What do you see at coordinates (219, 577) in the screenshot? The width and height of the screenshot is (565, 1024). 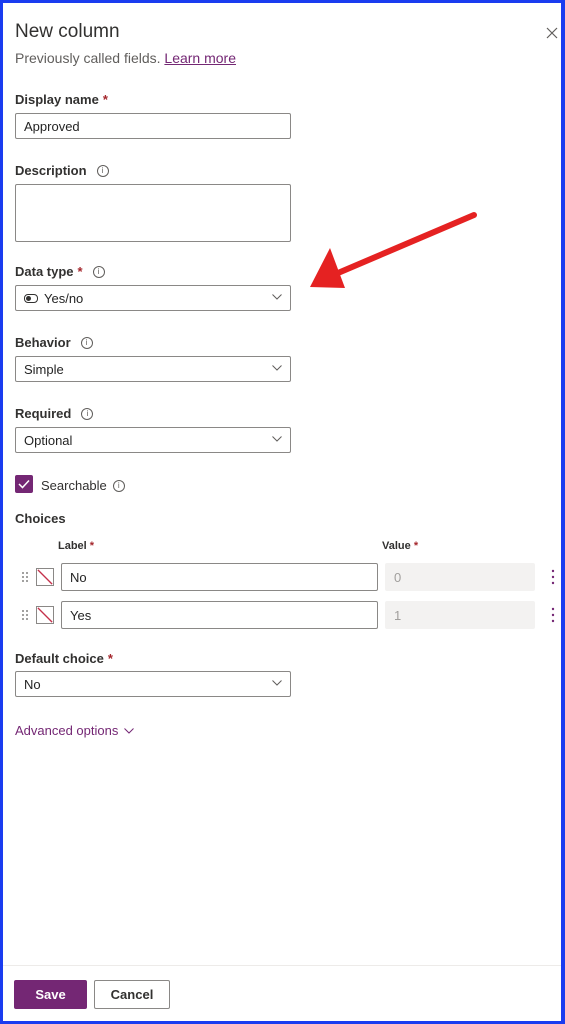 I see `choice-label-input: No` at bounding box center [219, 577].